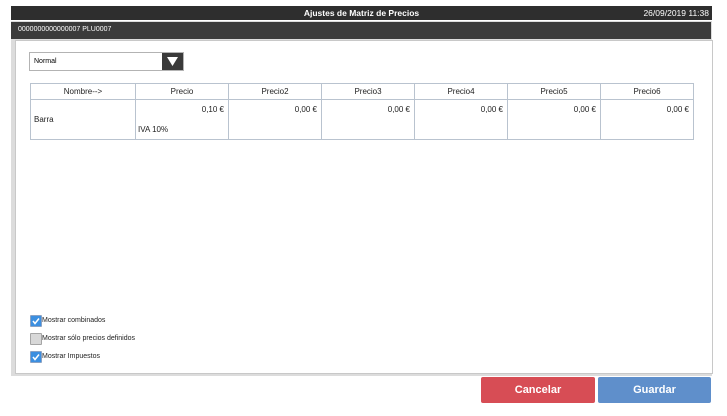  Describe the element at coordinates (461, 91) in the screenshot. I see `column-header-precio4: Precio4` at that location.